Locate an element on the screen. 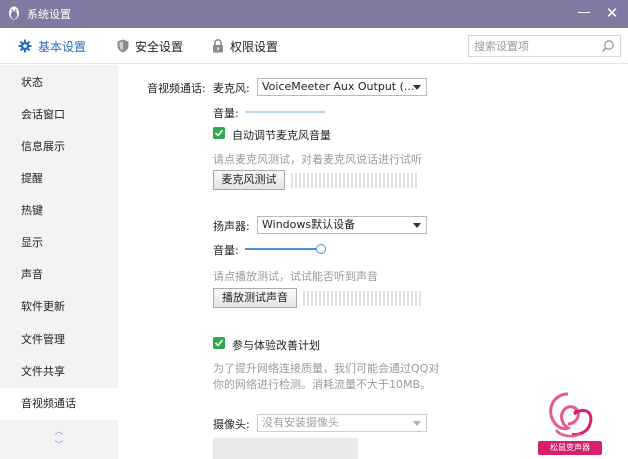  speaker-level-meter is located at coordinates (362, 298).